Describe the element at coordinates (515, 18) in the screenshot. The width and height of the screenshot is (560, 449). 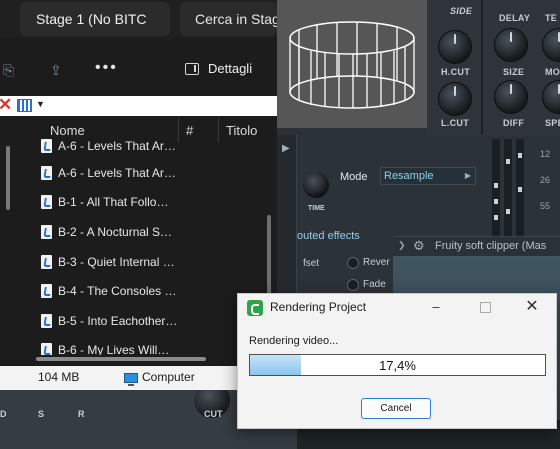
I see `knob-label-delay: DELAY` at that location.